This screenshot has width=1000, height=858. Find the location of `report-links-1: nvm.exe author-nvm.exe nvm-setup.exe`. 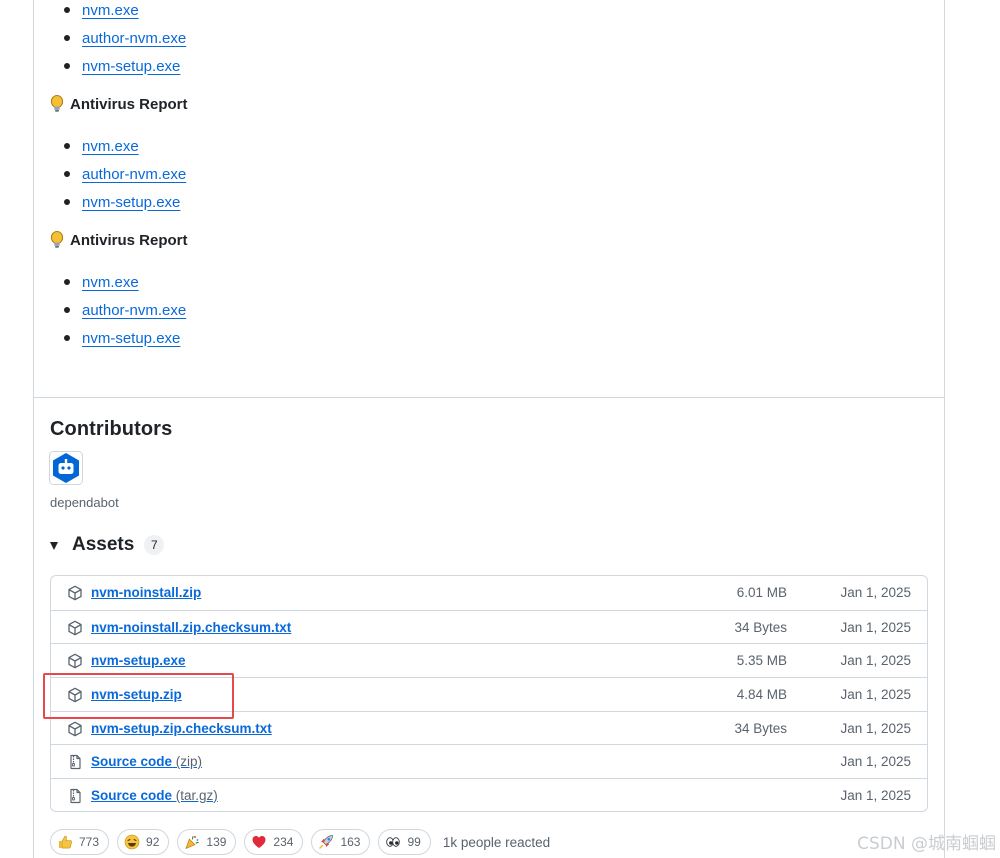

report-links-1: nvm.exe author-nvm.exe nvm-setup.exe is located at coordinates (124, 40).